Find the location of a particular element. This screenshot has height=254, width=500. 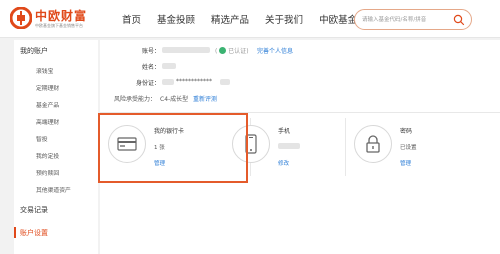

reassess-link: 重新评测 is located at coordinates (205, 98).